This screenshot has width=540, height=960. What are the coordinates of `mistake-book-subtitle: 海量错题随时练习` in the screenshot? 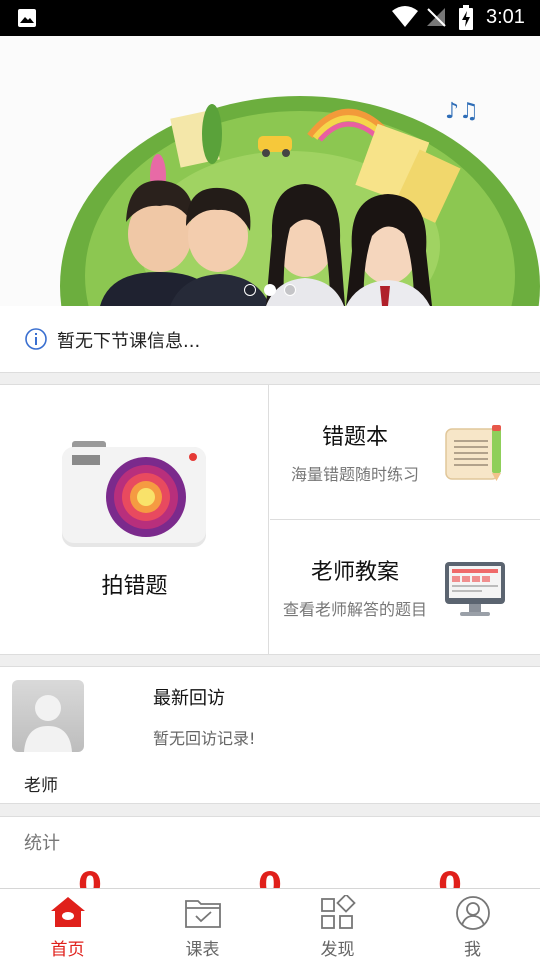 It's located at (354, 474).